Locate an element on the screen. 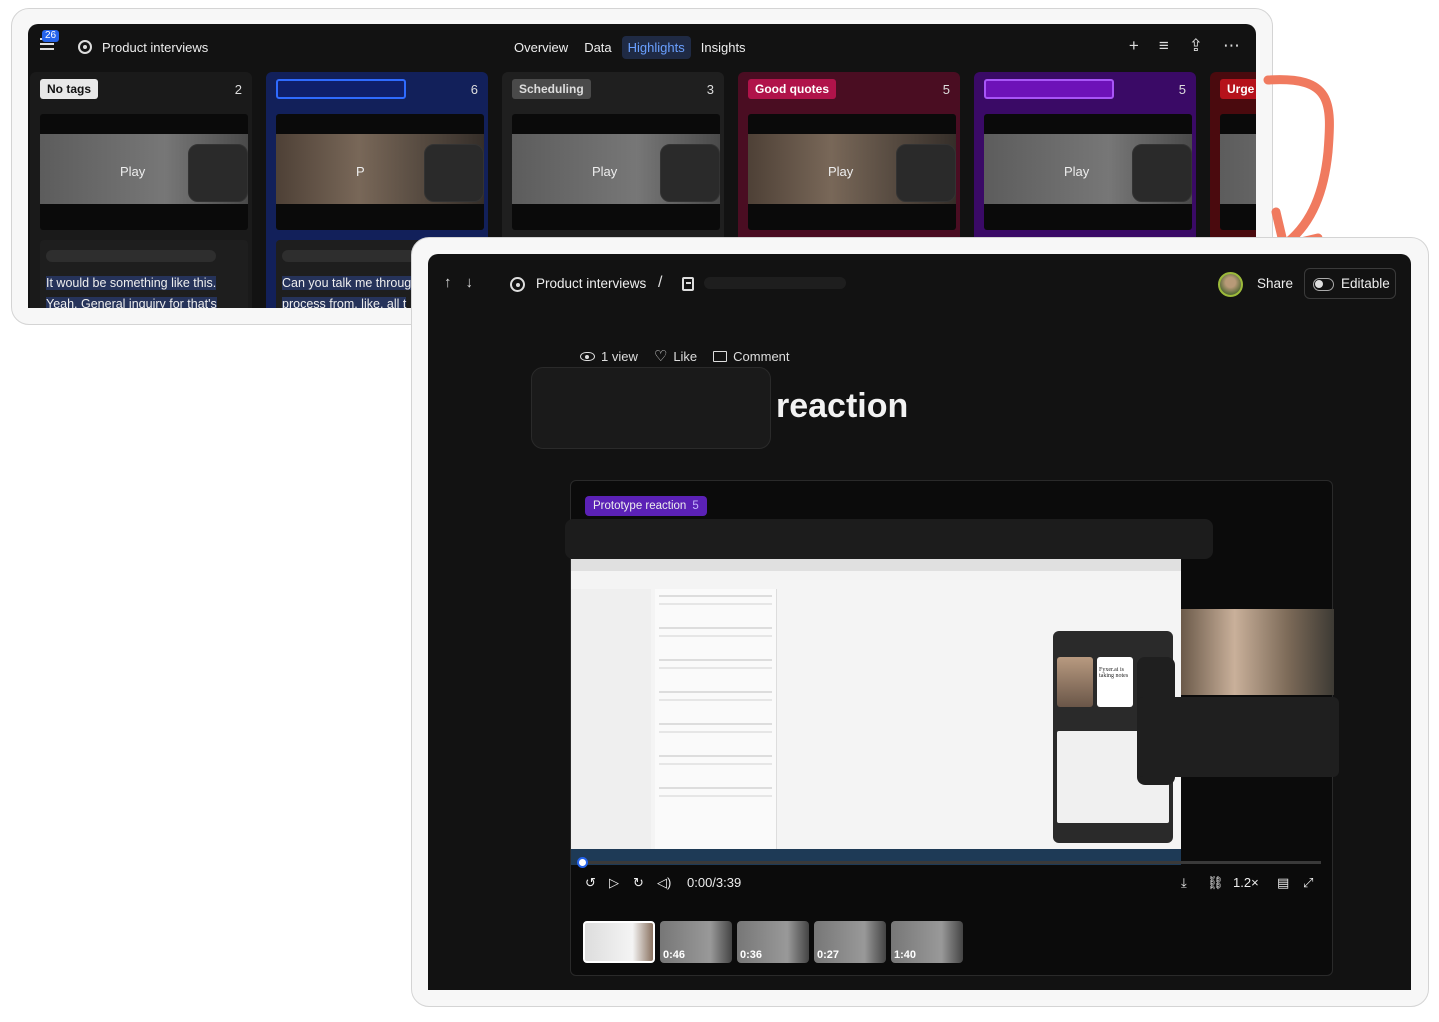 The height and width of the screenshot is (1022, 1439). participant-tile is located at coordinates (1075, 682).